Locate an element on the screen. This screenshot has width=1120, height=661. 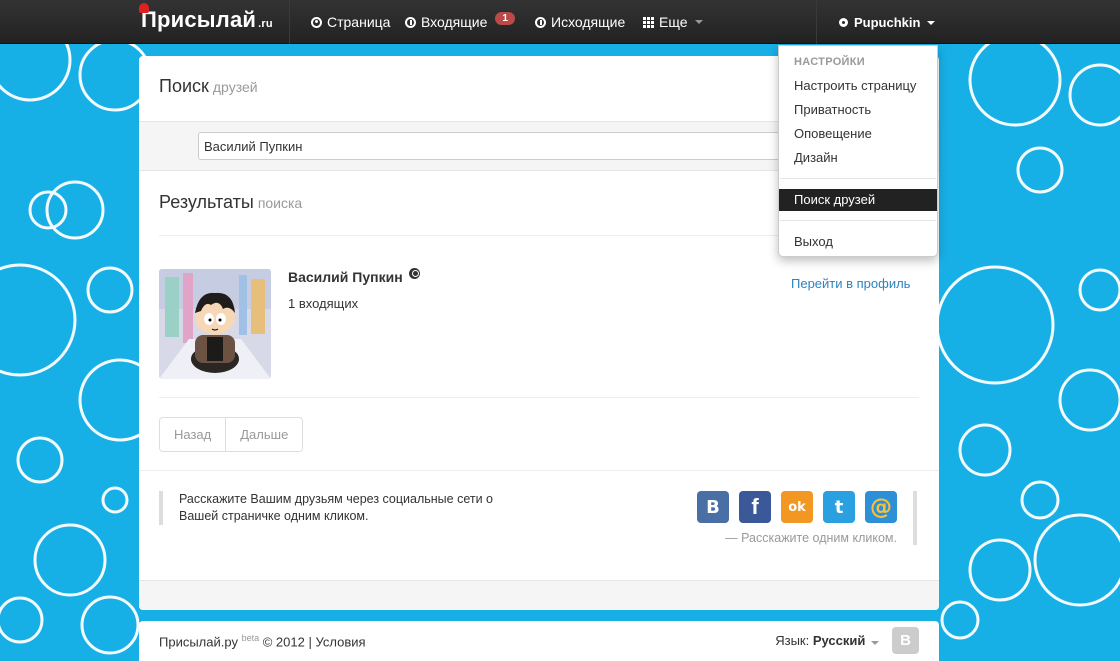
facebook-icon: f is located at coordinates (755, 507).